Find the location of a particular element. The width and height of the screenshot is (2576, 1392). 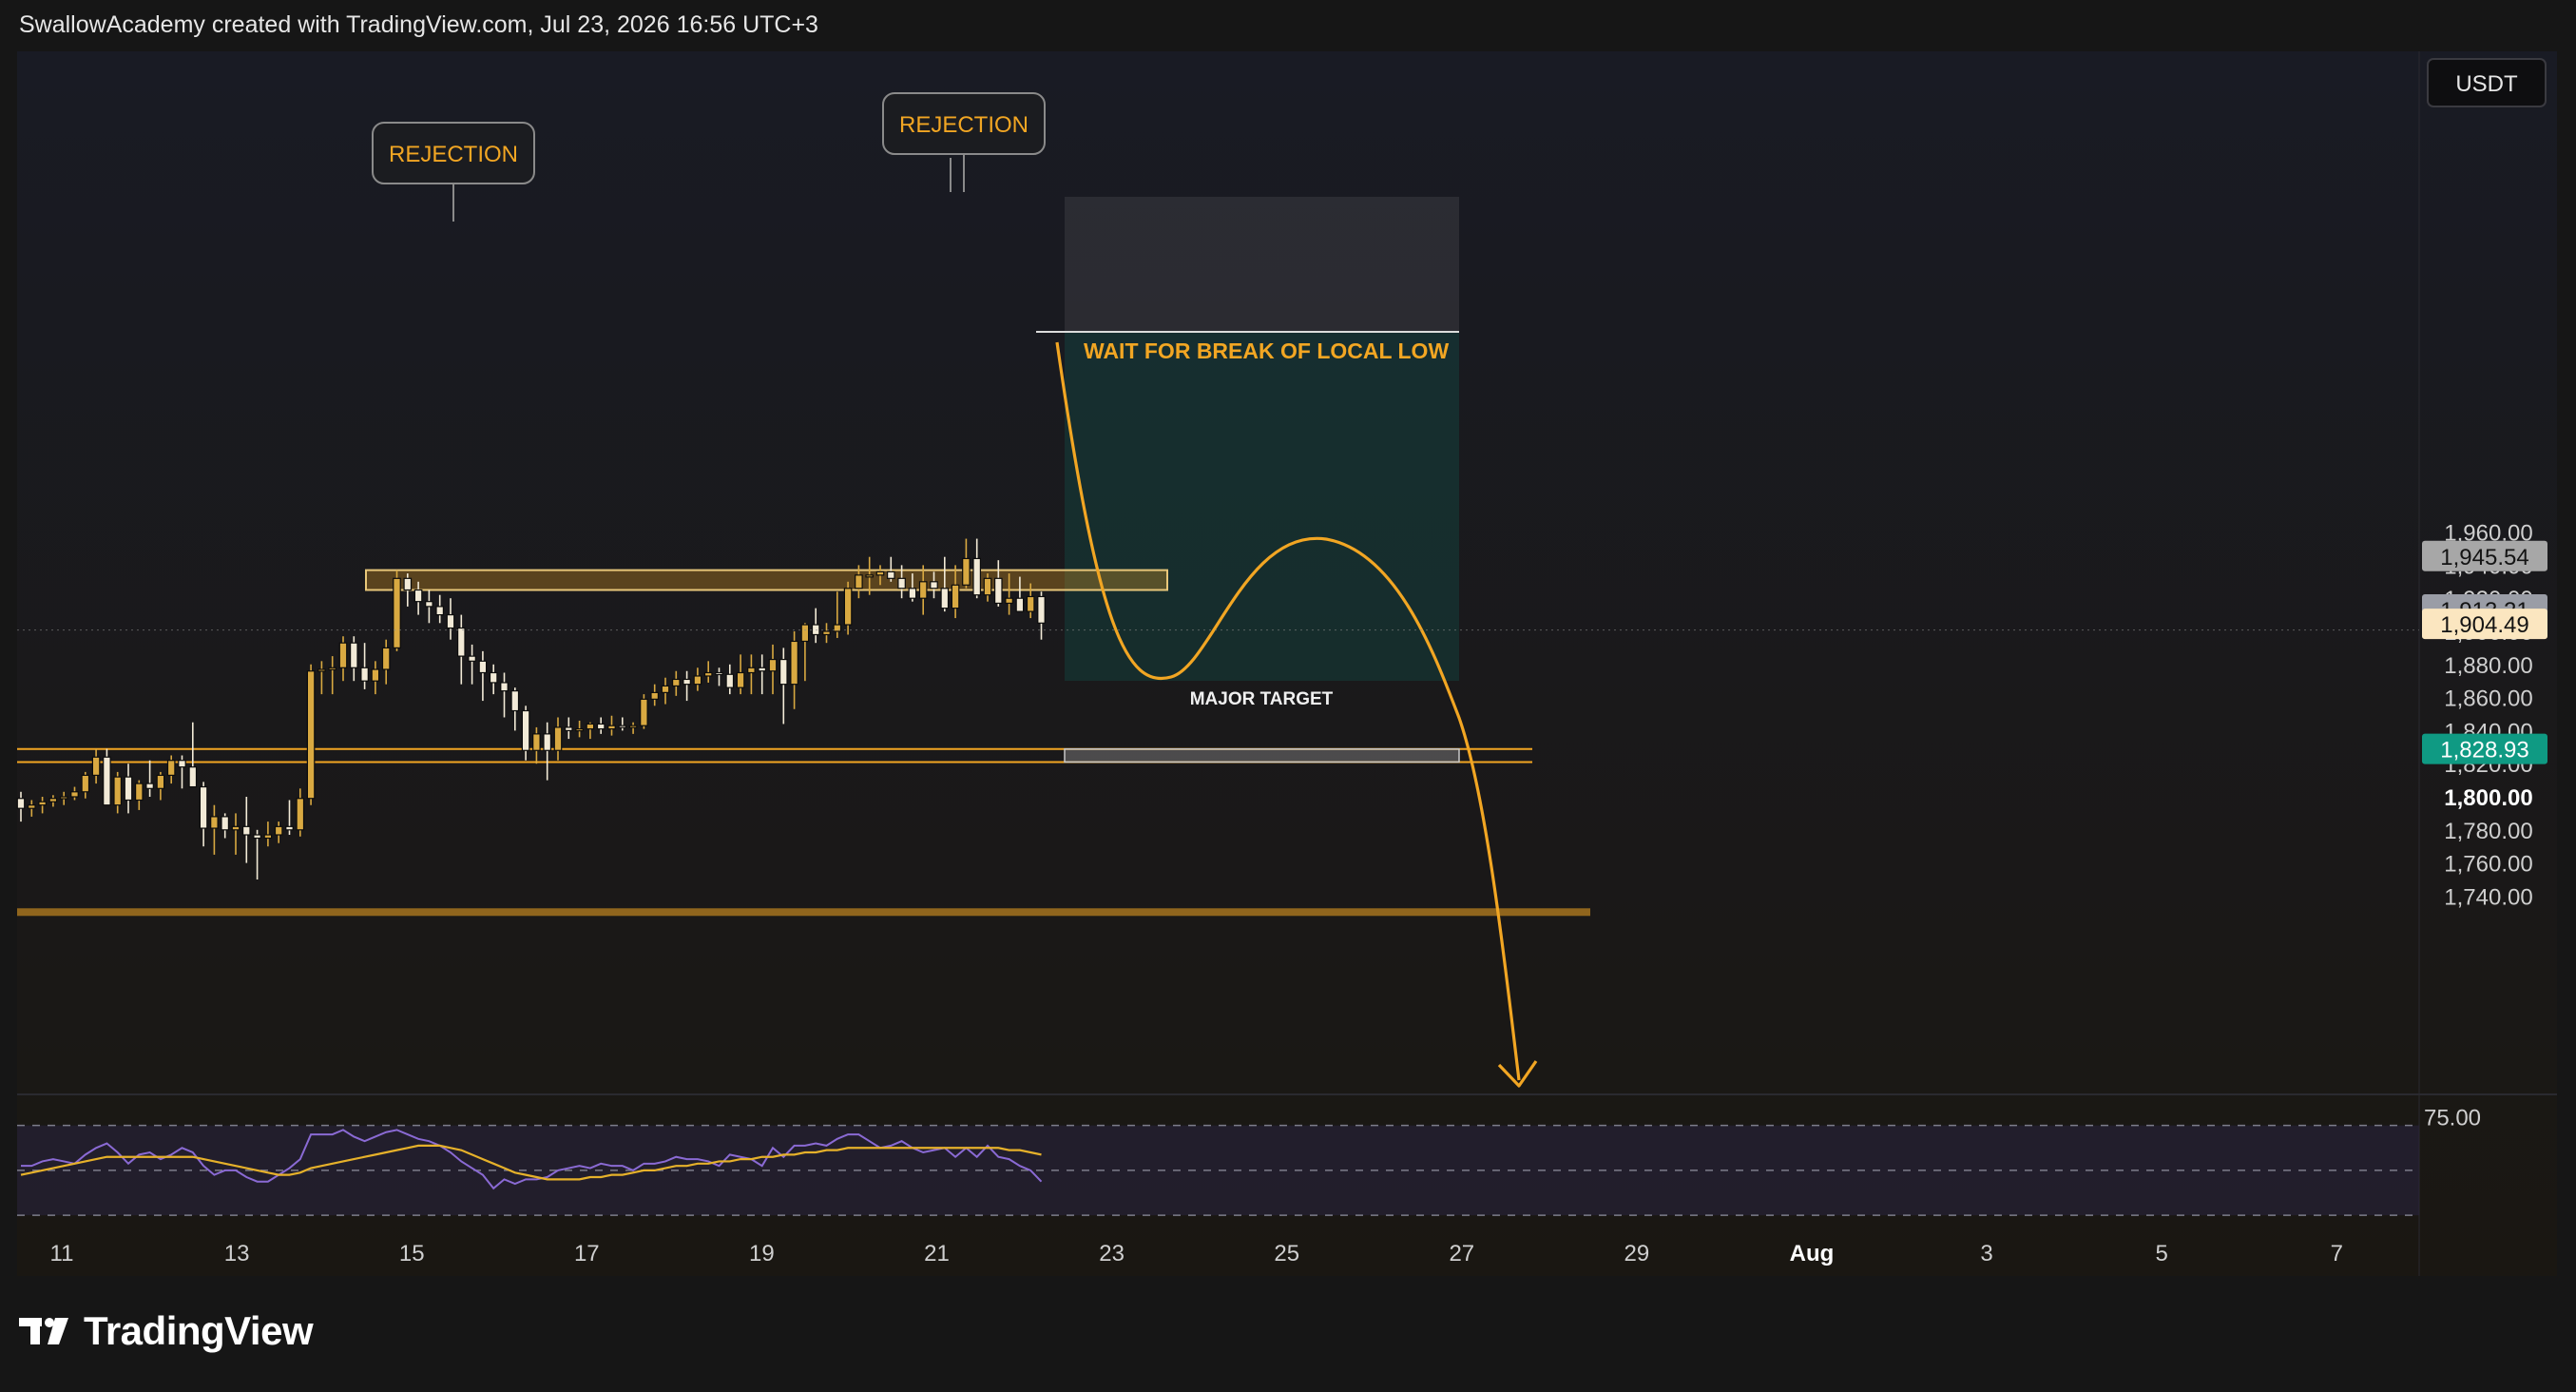

time-tick-label: 7 is located at coordinates (2337, 1253).